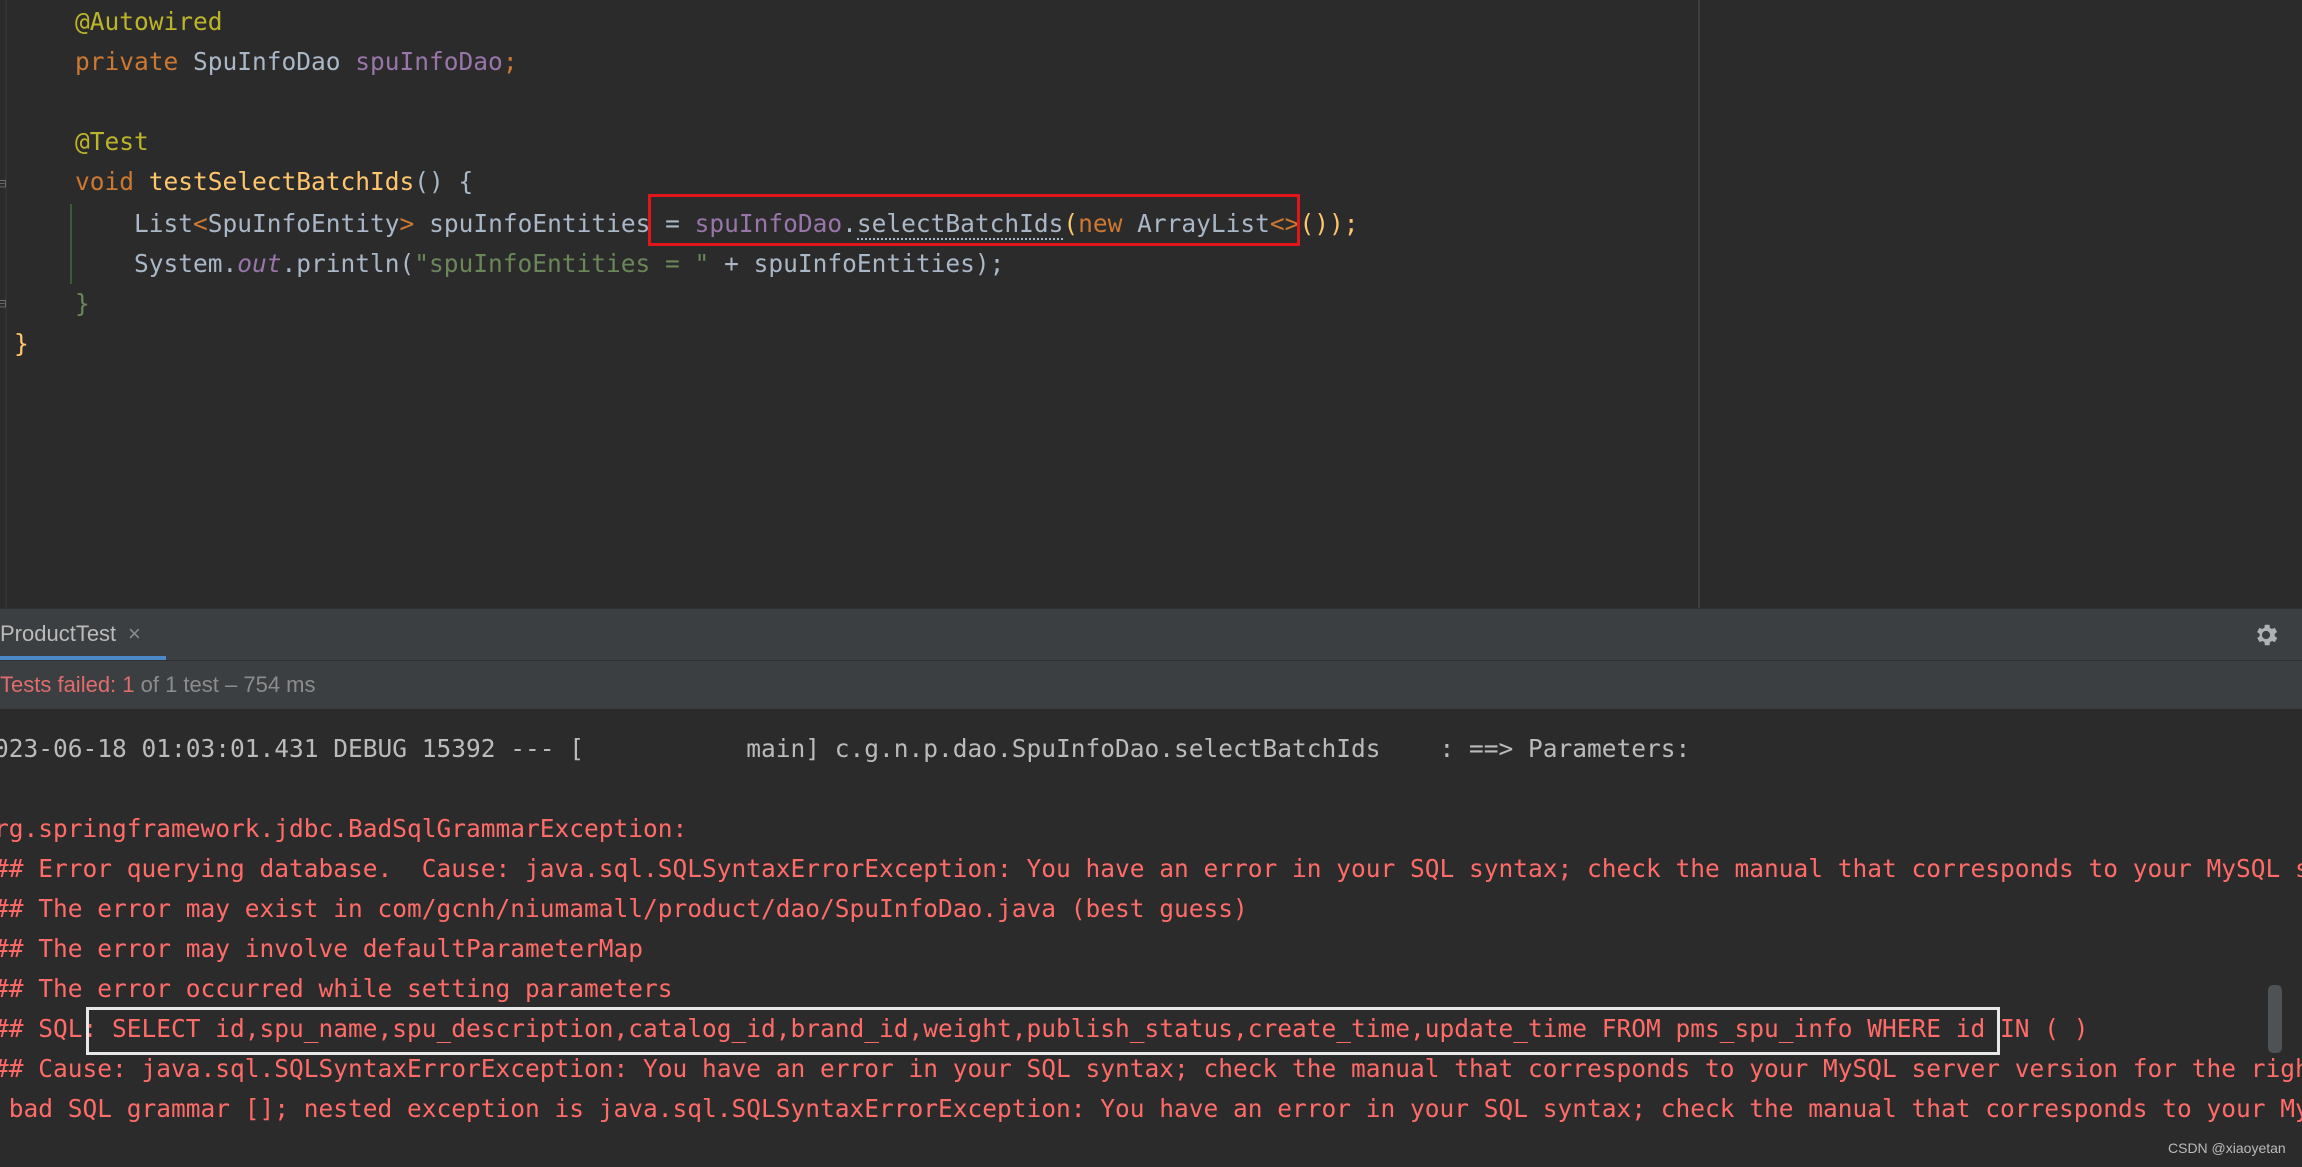 The height and width of the screenshot is (1167, 2302). Describe the element at coordinates (149, 21) in the screenshot. I see `code-token: @Autowired` at that location.